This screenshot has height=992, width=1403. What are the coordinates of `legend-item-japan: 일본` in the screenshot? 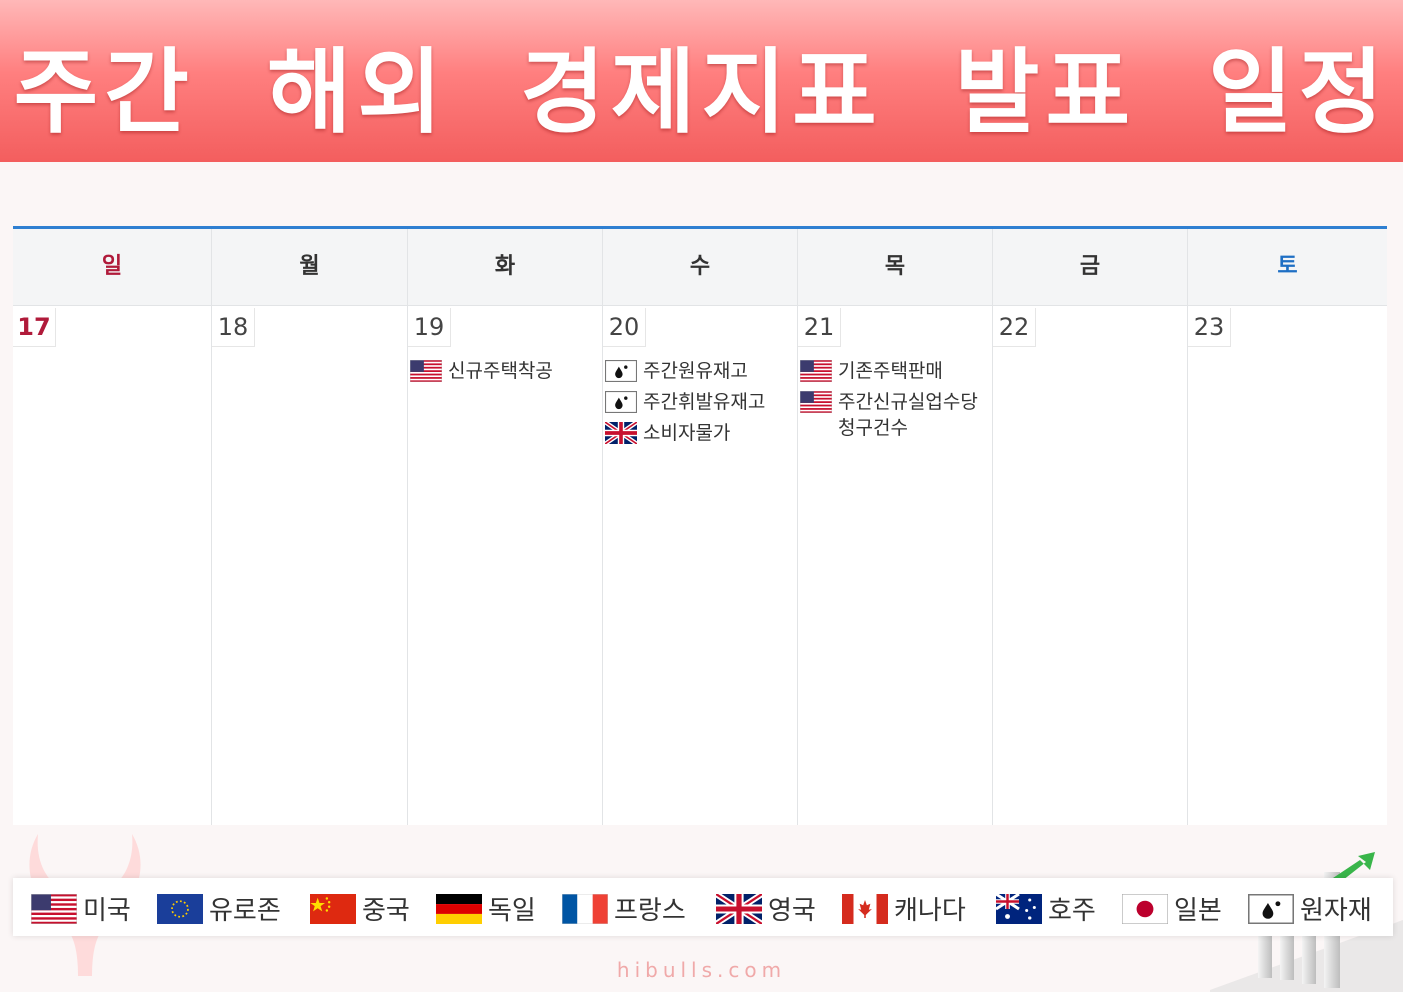 It's located at (1172, 908).